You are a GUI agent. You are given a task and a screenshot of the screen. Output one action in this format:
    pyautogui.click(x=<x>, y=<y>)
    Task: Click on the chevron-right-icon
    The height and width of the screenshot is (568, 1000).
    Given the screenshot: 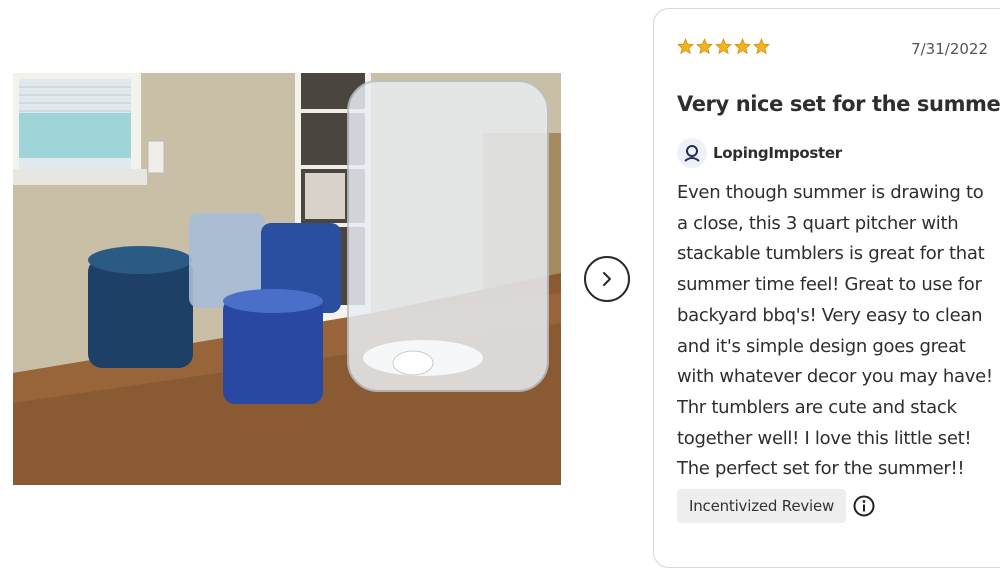 What is the action you would take?
    pyautogui.click(x=607, y=279)
    